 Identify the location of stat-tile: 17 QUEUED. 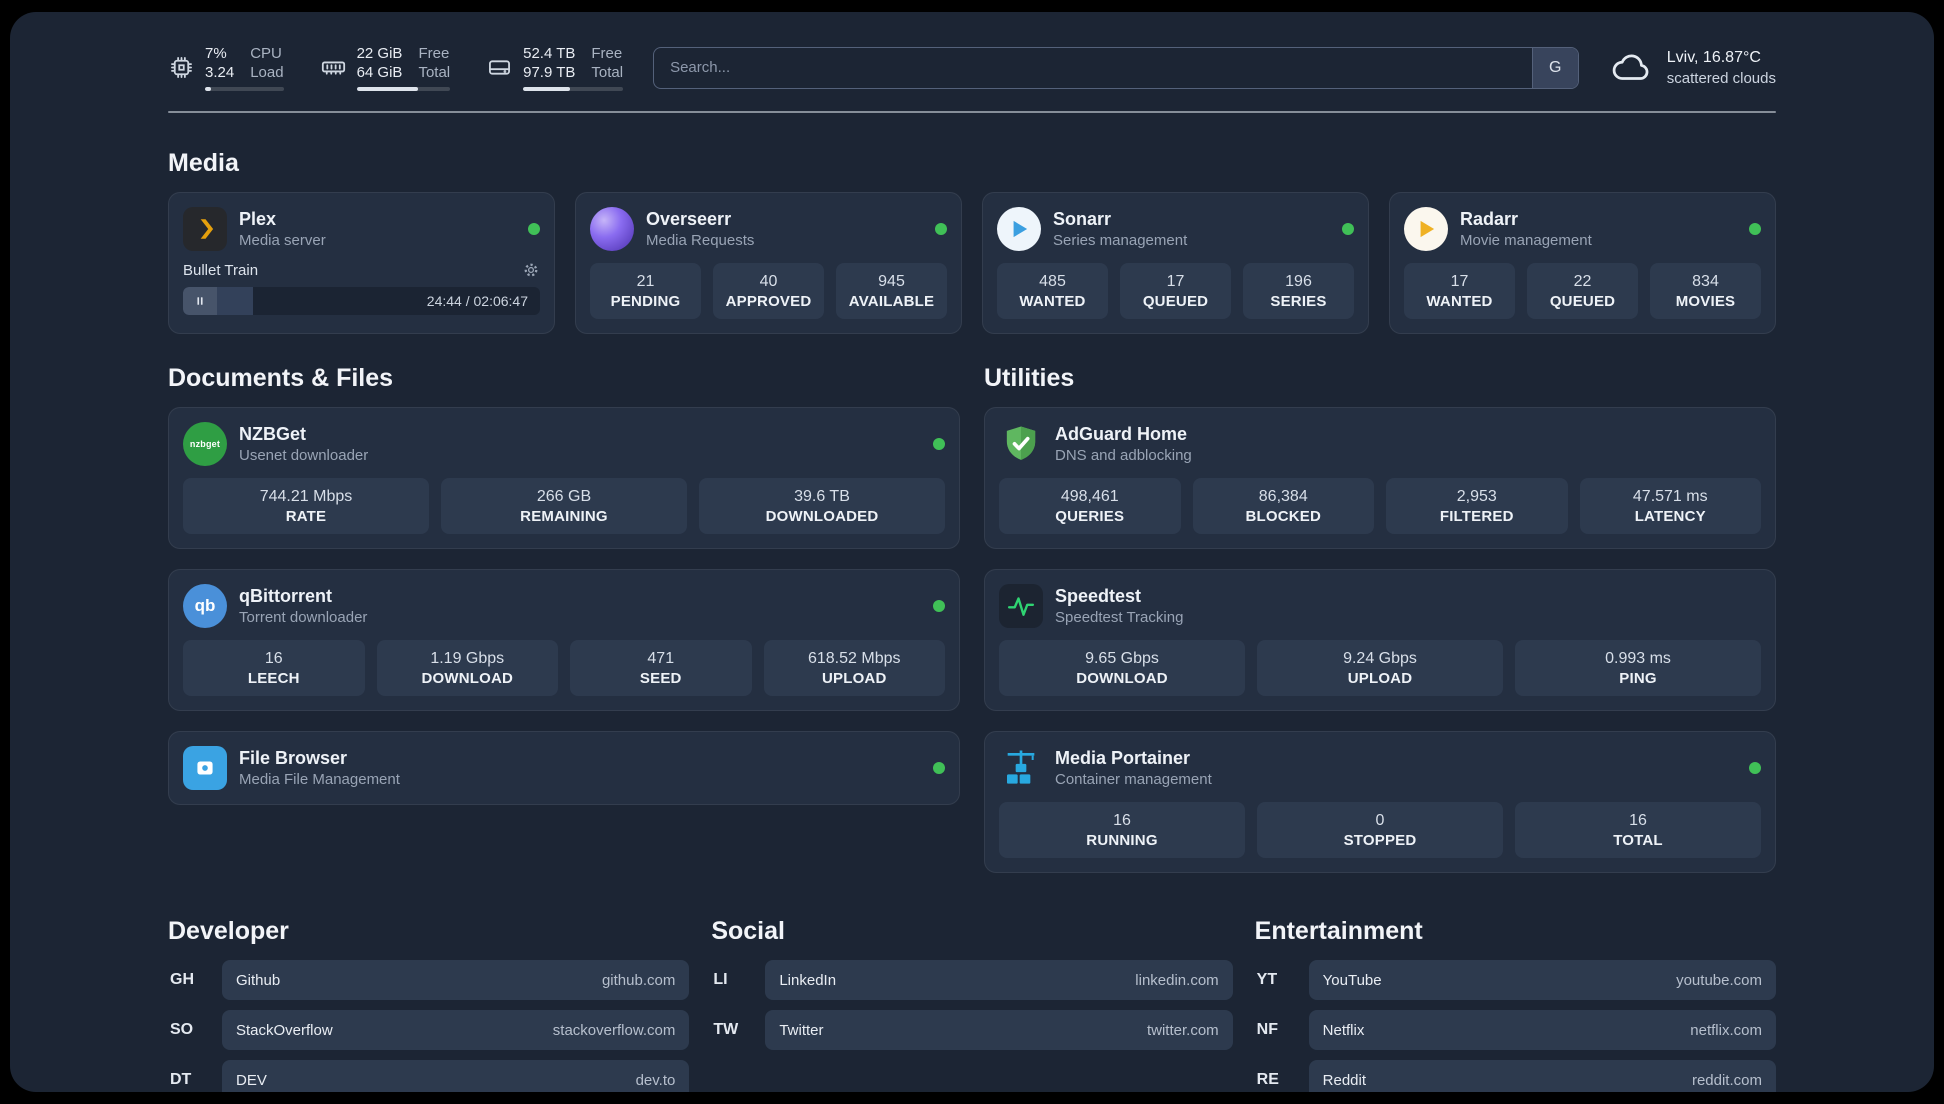
(1175, 291).